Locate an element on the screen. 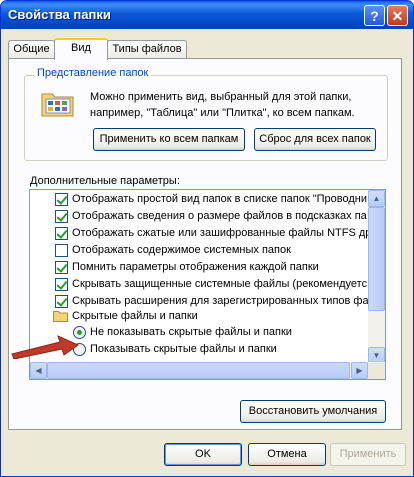  scroll-up-button: ▲ is located at coordinates (376, 198).